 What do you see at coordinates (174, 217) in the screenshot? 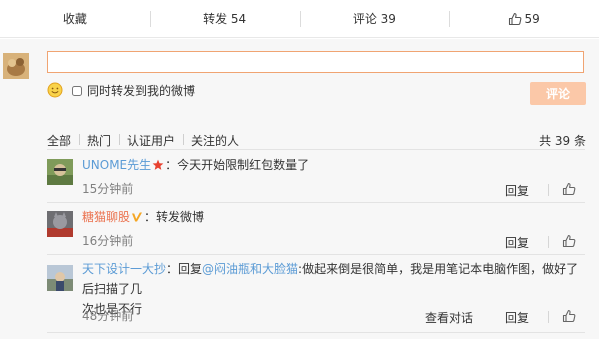
I see `comment-content: ：转发微博` at bounding box center [174, 217].